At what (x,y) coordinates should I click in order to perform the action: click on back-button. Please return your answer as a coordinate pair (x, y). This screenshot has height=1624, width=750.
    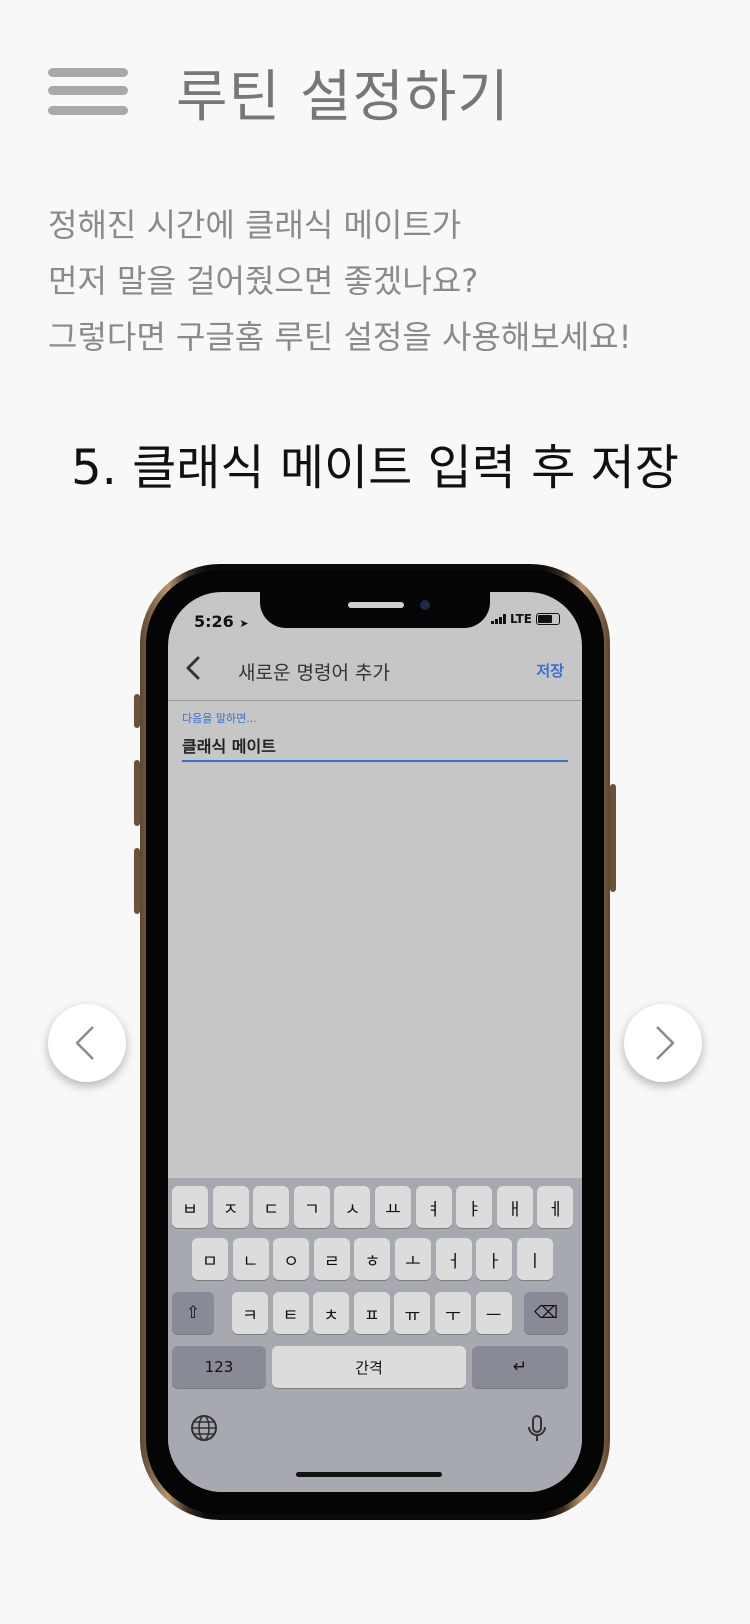
    Looking at the image, I should click on (193, 670).